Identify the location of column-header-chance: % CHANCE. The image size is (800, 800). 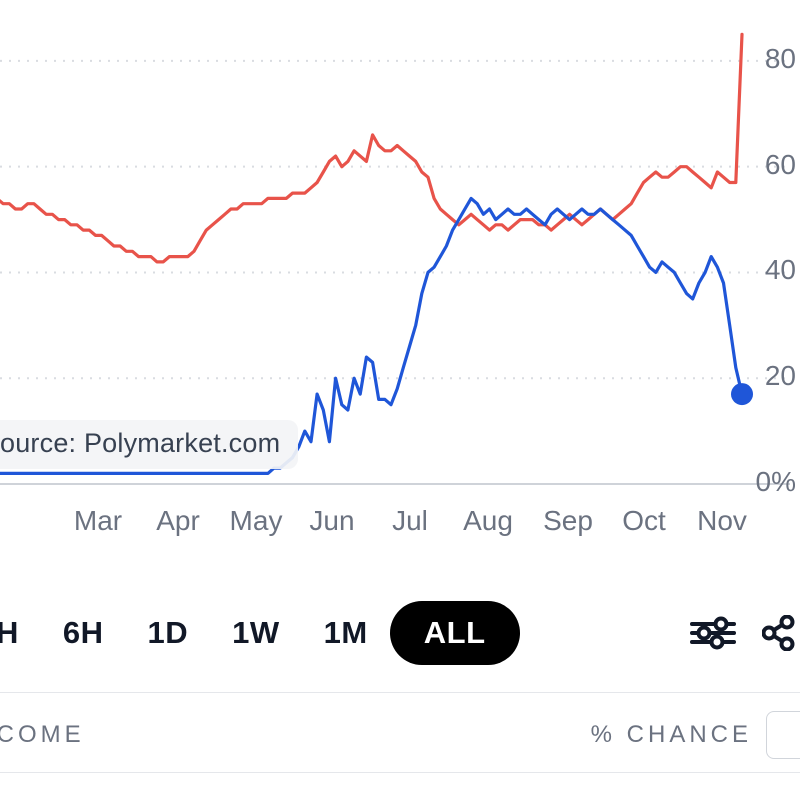
(671, 734).